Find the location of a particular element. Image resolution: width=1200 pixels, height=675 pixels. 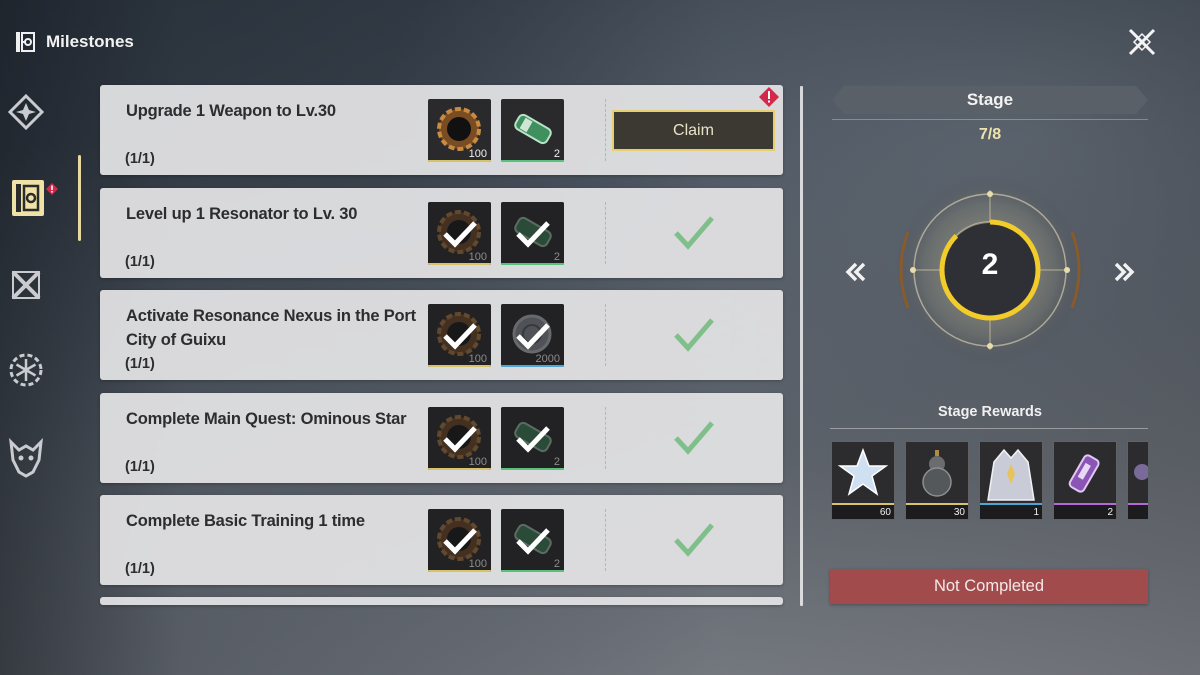

stage-rewards-title: Stage Rewards is located at coordinates (990, 412).